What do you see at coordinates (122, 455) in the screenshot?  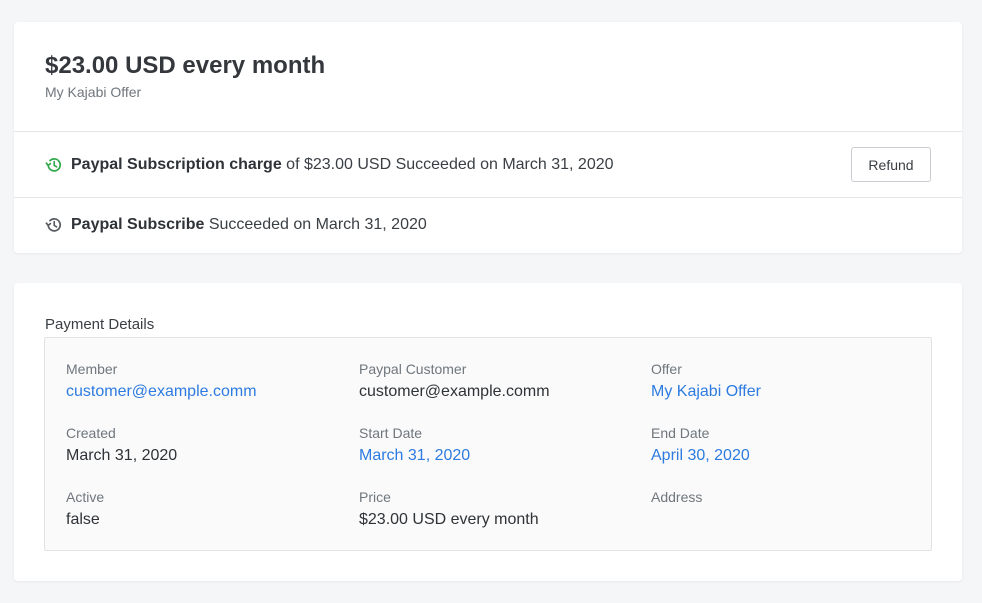 I see `created-value: March 31, 2020` at bounding box center [122, 455].